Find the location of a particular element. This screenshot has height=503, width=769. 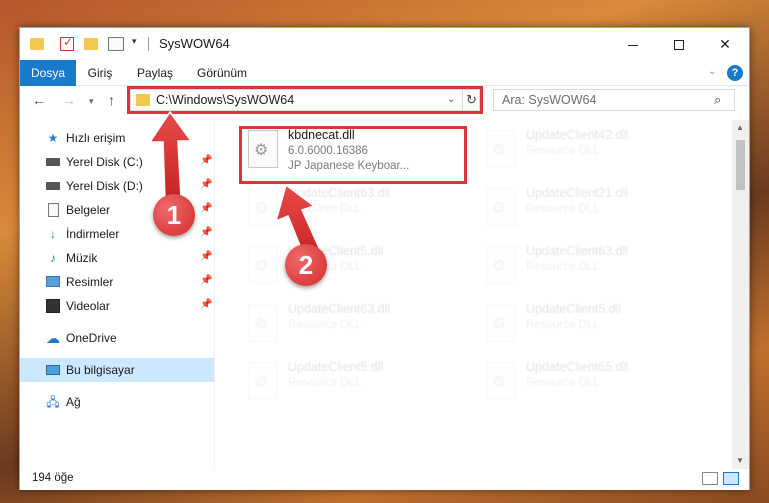

folder-icon is located at coordinates (37, 44).